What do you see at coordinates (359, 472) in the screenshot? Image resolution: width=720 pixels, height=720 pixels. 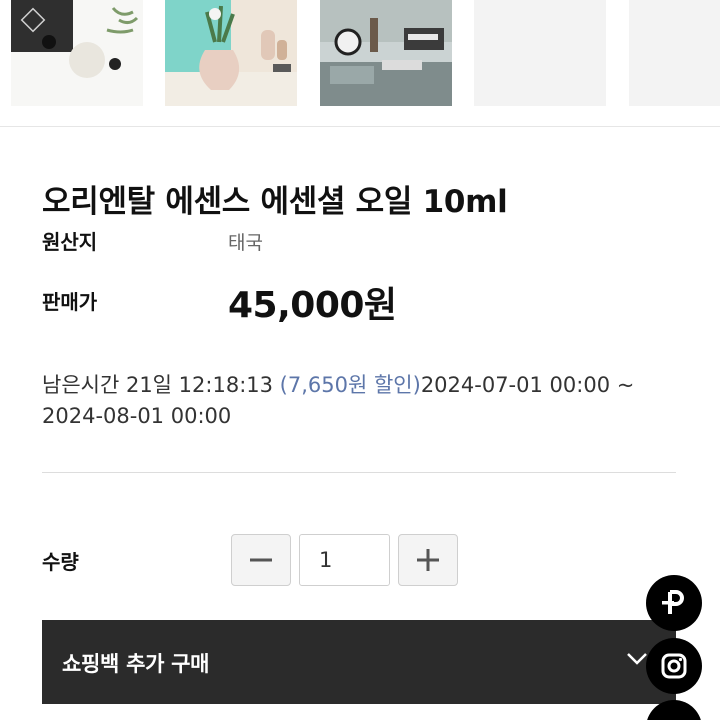 I see `divider` at bounding box center [359, 472].